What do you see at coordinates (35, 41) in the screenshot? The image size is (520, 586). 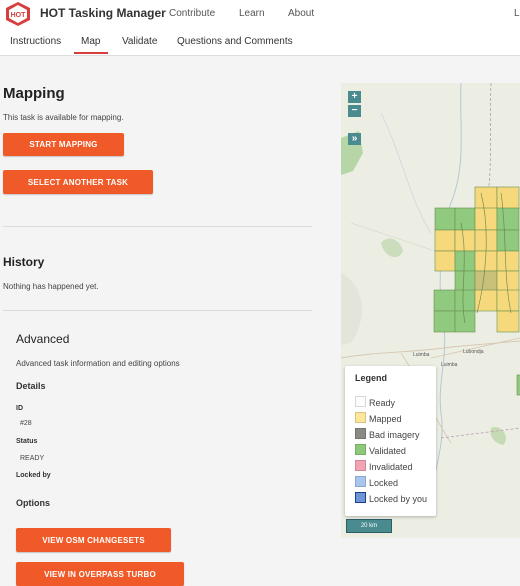 I see `tab-instructions: Instructions` at bounding box center [35, 41].